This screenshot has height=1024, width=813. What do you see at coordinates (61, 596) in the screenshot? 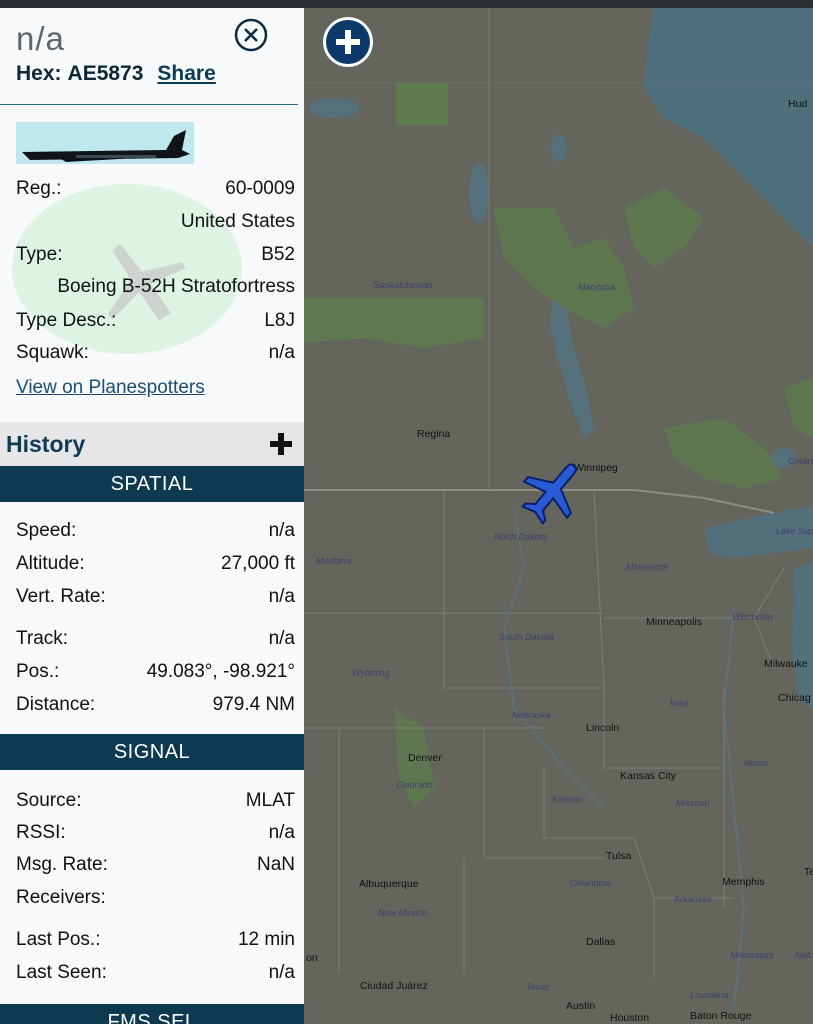
I see `vert-rate-label: Vert. Rate:` at bounding box center [61, 596].